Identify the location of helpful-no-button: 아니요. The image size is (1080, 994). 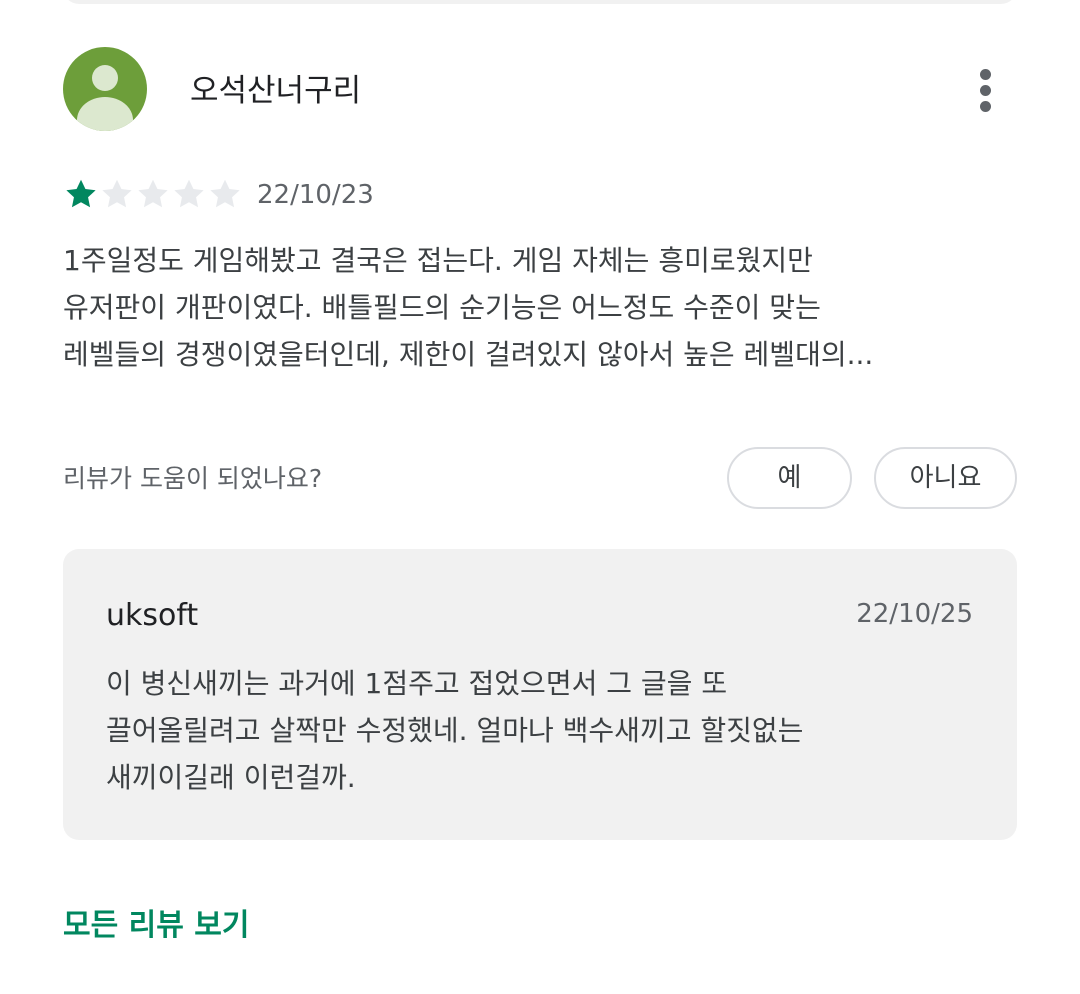
(945, 478).